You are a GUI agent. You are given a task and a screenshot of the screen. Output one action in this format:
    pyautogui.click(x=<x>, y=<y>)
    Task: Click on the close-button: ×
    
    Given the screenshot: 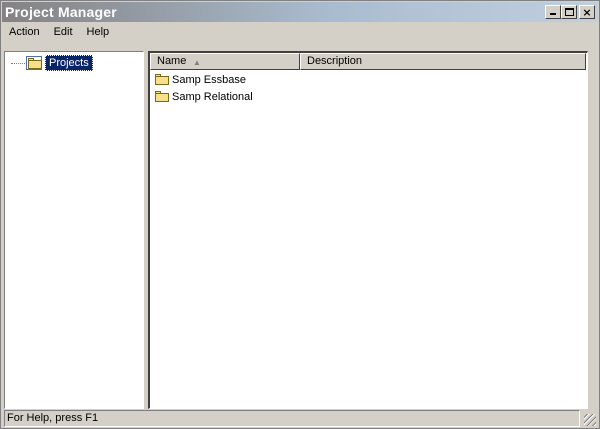 What is the action you would take?
    pyautogui.click(x=587, y=12)
    